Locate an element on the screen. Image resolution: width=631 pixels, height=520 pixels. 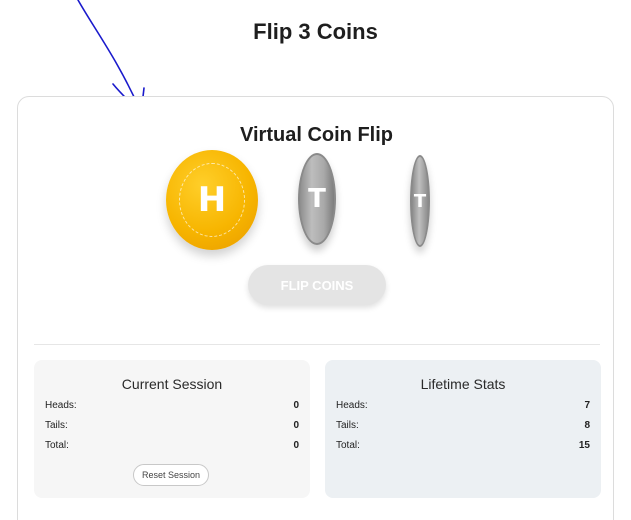
stat-value: 8 is located at coordinates (587, 425).